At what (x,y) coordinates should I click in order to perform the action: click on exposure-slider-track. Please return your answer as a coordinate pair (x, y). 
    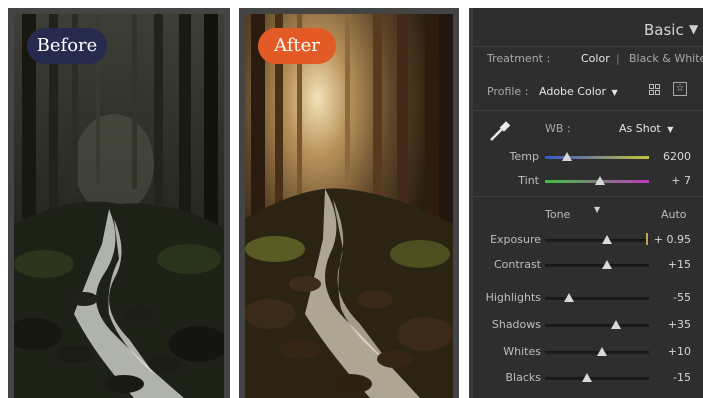
    Looking at the image, I should click on (597, 240).